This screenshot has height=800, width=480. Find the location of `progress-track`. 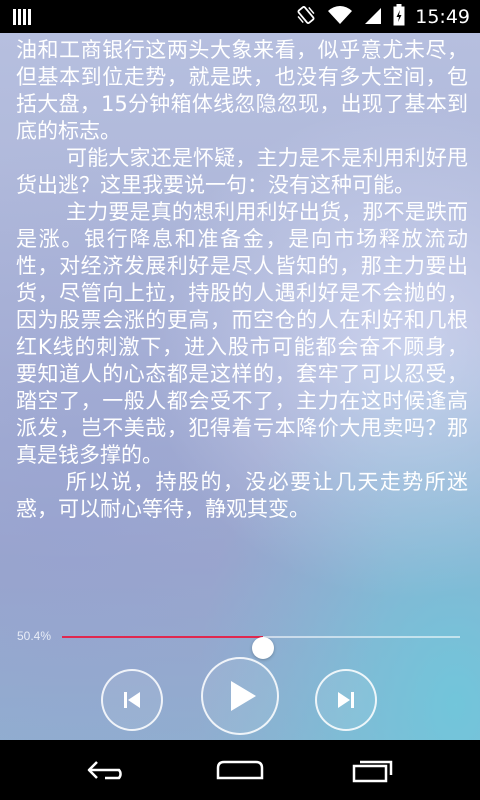

progress-track is located at coordinates (261, 647).